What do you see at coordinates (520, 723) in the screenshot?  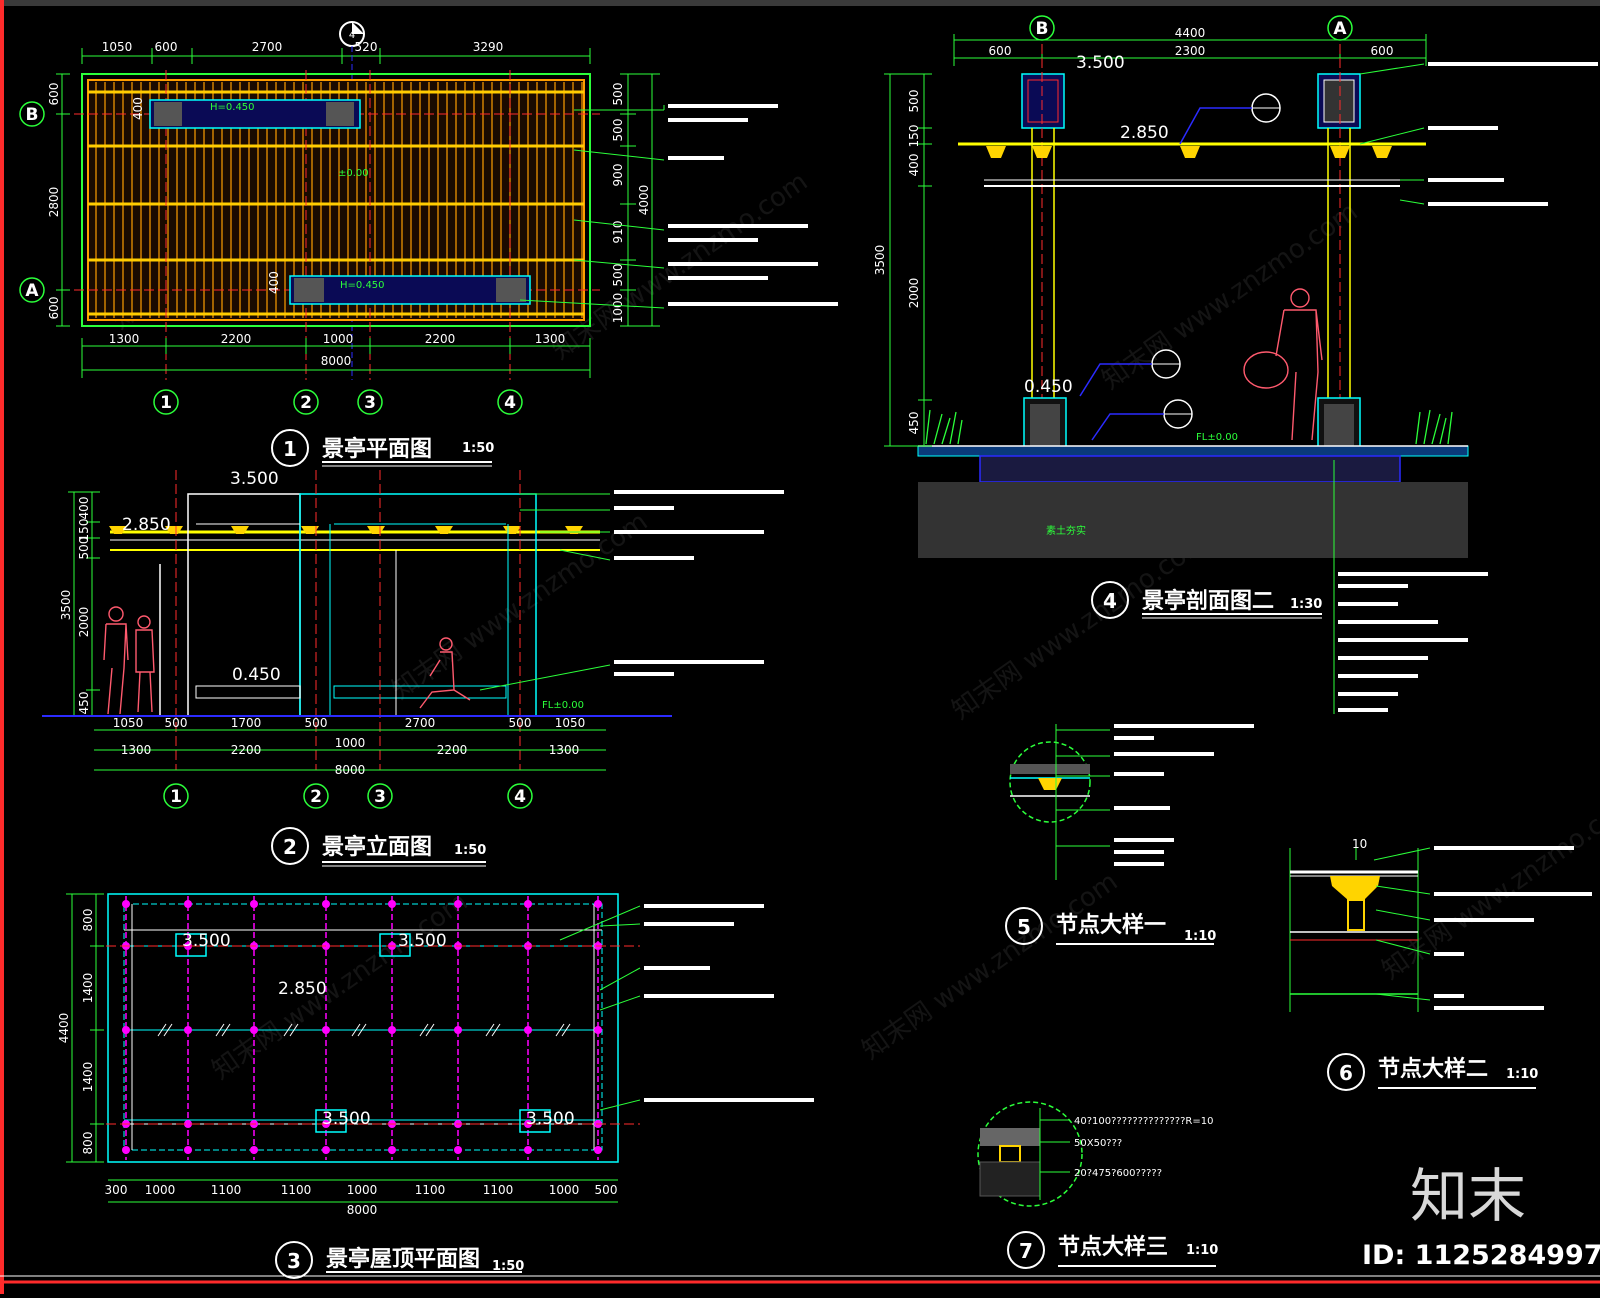 I see `elev-row1-dim-7: 500` at bounding box center [520, 723].